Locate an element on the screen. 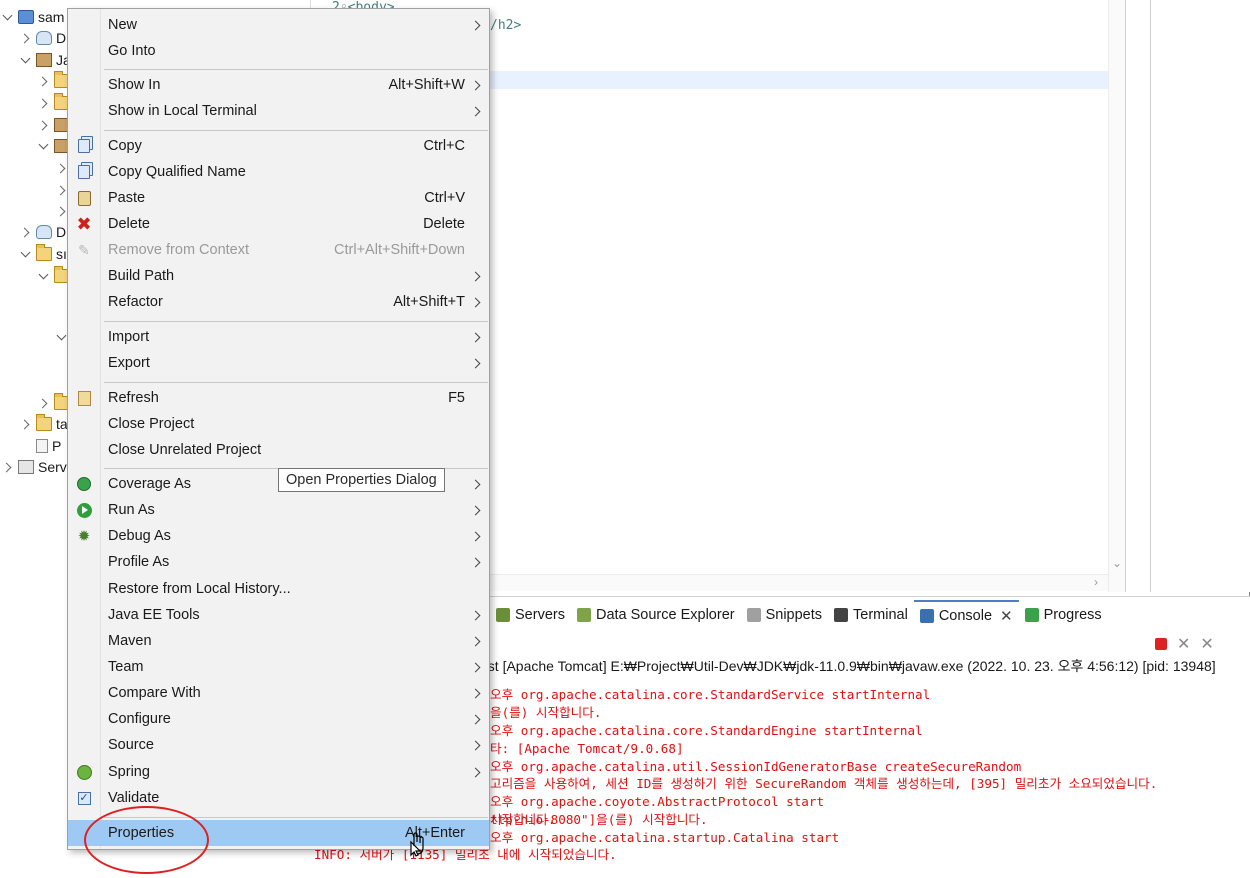 This screenshot has width=1250, height=878. tab-data-source-explorer: Data Source Explorer is located at coordinates (656, 615).